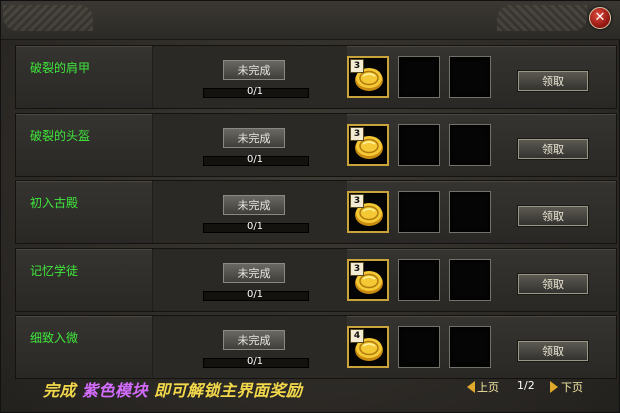  What do you see at coordinates (54, 270) in the screenshot?
I see `task-name: 记忆学徒` at bounding box center [54, 270].